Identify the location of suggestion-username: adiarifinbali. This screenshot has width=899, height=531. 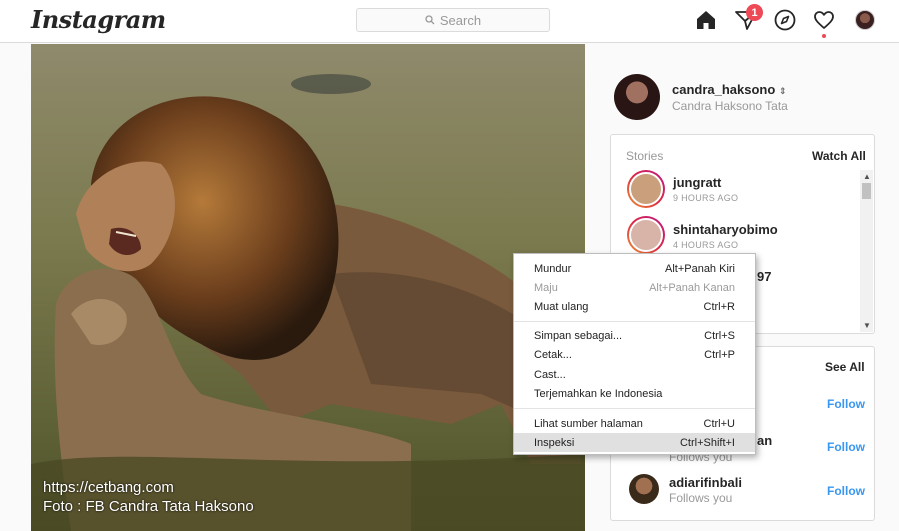
(705, 482).